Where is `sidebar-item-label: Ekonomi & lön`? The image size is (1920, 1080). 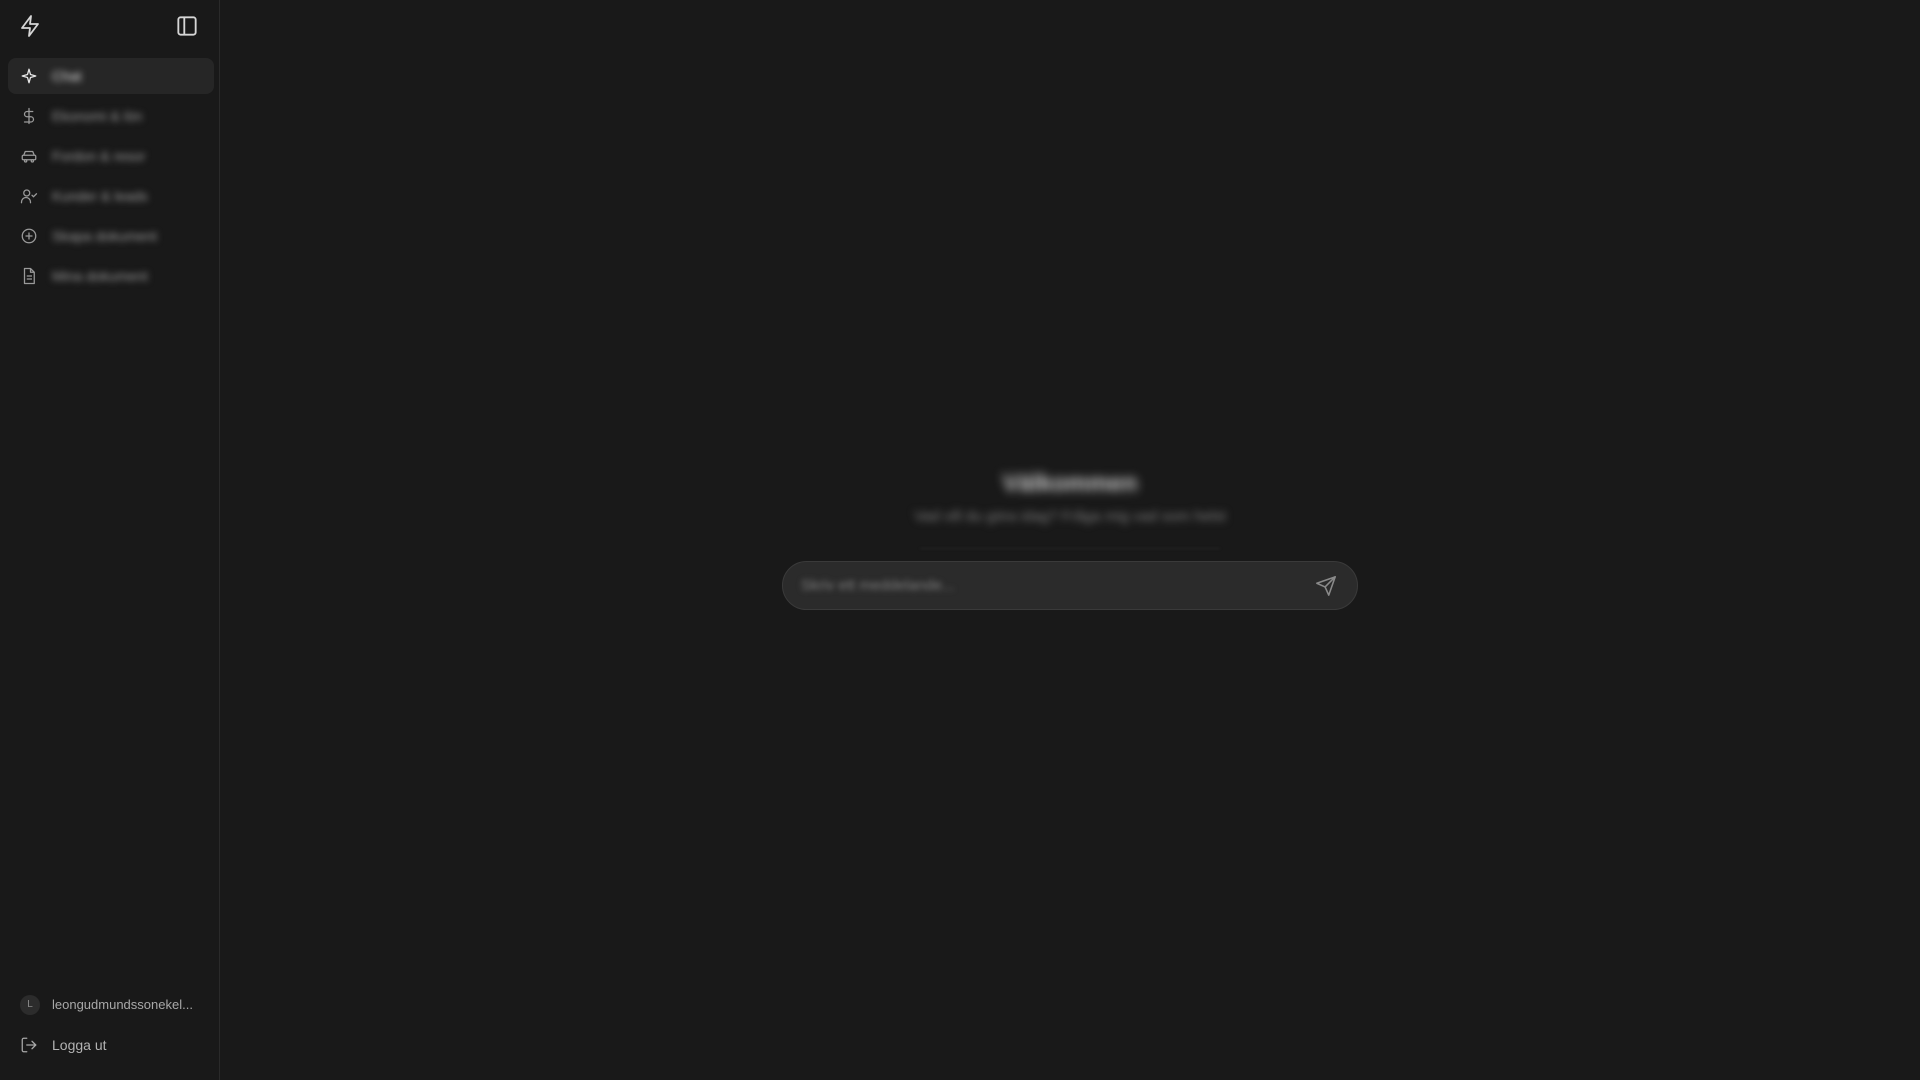
sidebar-item-label: Ekonomi & lön is located at coordinates (97, 116).